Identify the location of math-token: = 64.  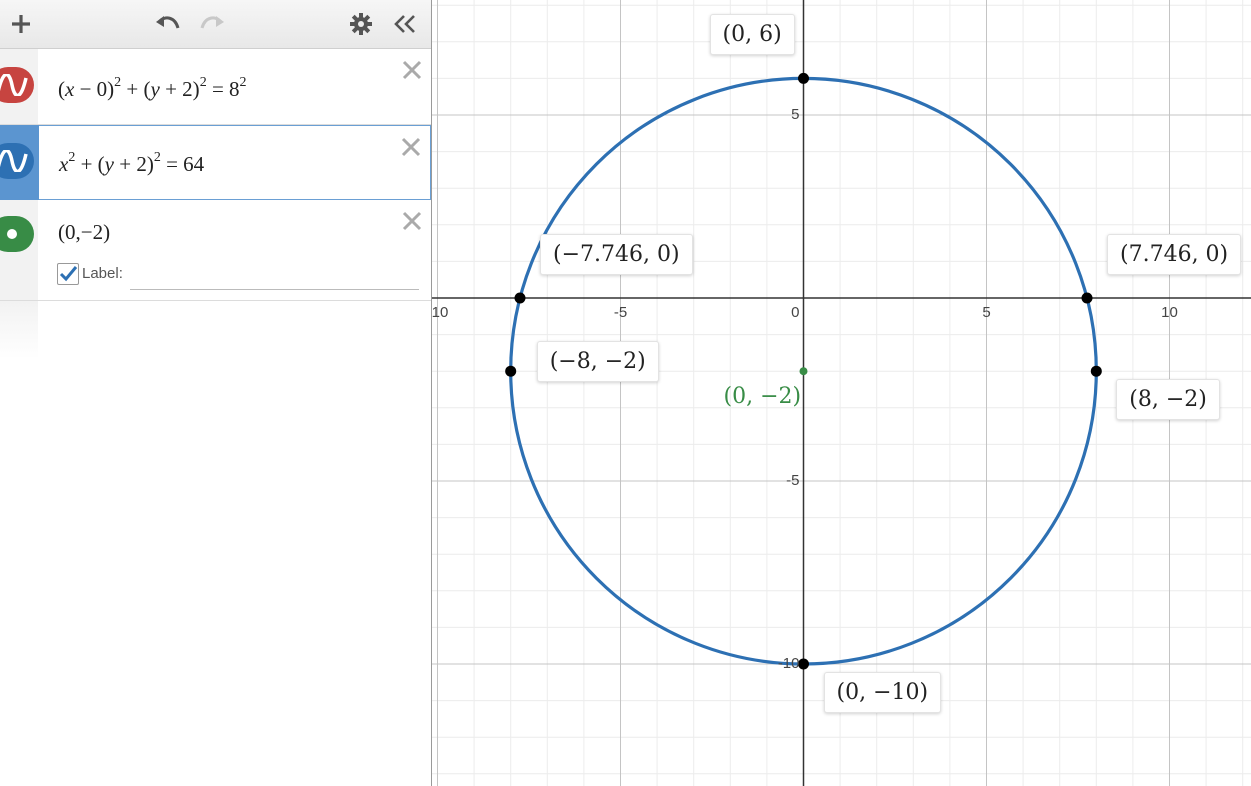
(182, 164).